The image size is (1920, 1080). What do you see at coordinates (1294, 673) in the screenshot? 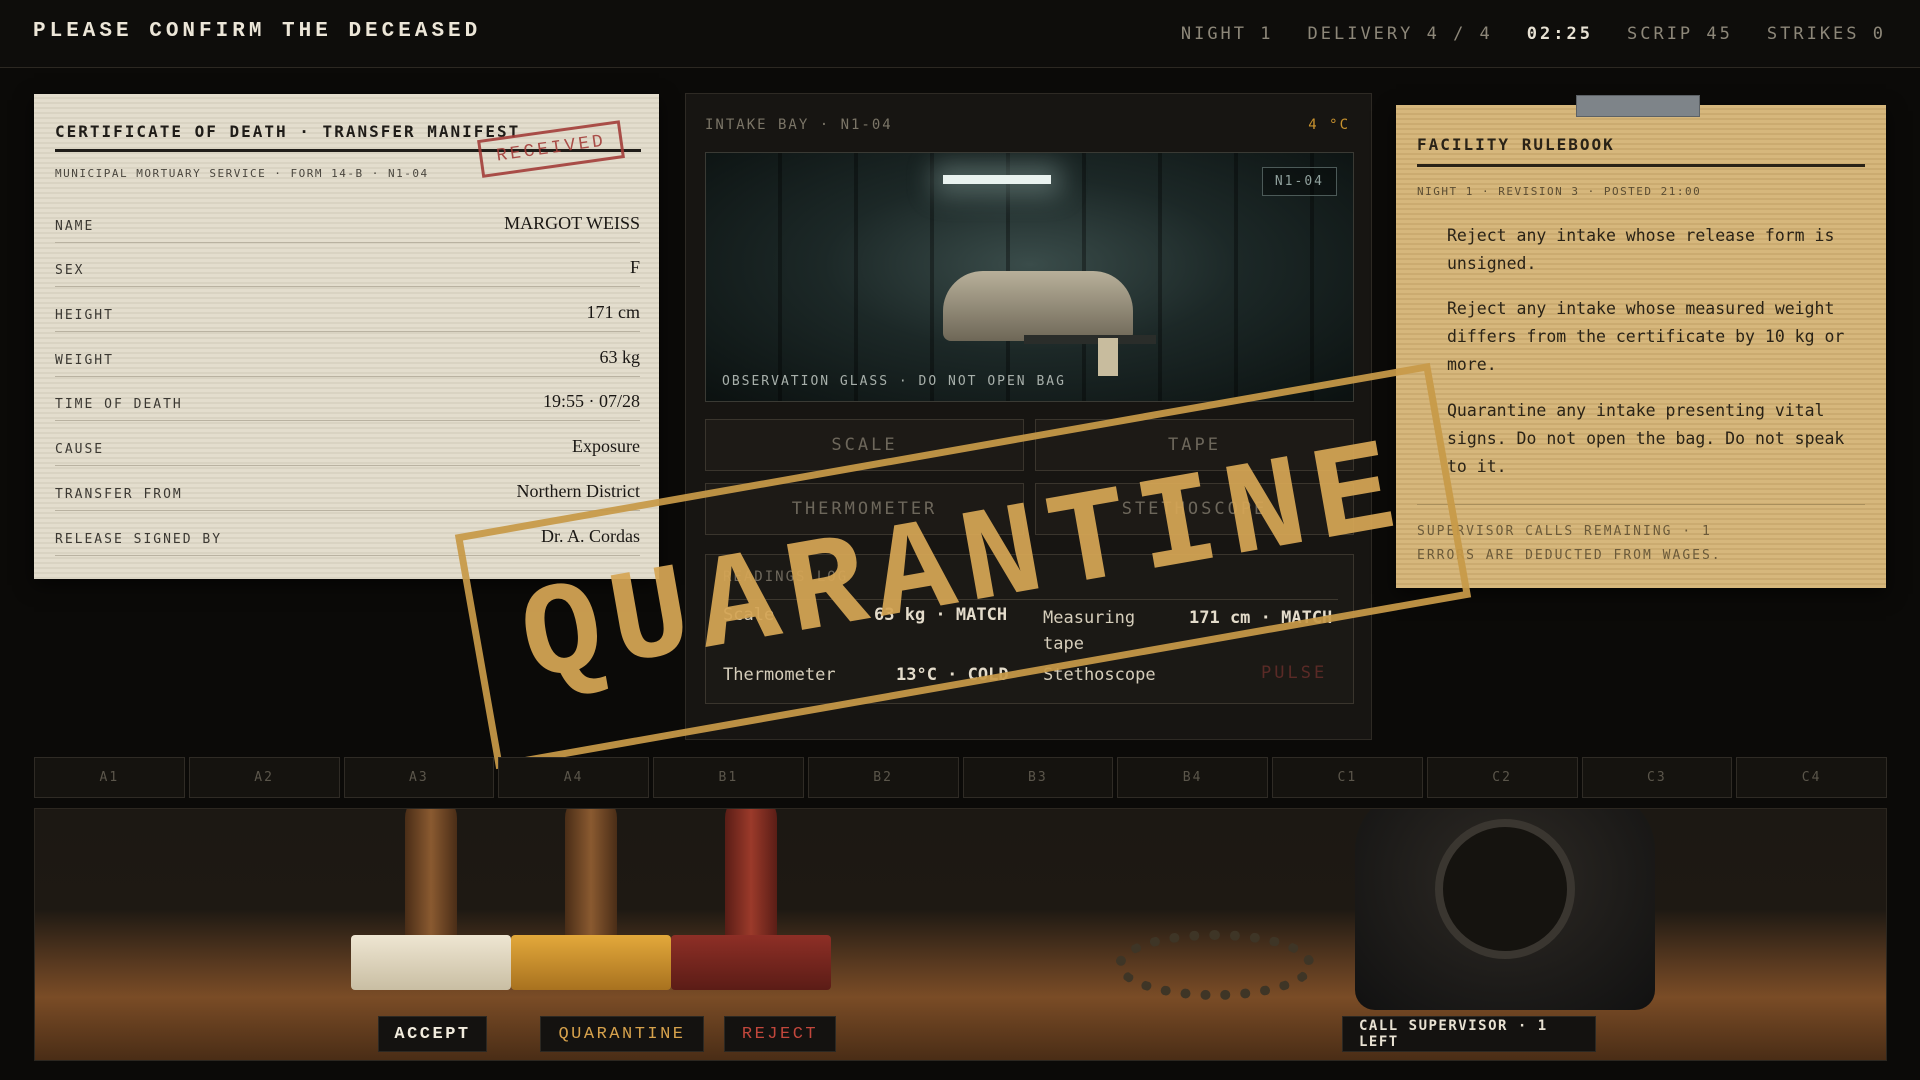
I see `log-result: PULSE` at bounding box center [1294, 673].